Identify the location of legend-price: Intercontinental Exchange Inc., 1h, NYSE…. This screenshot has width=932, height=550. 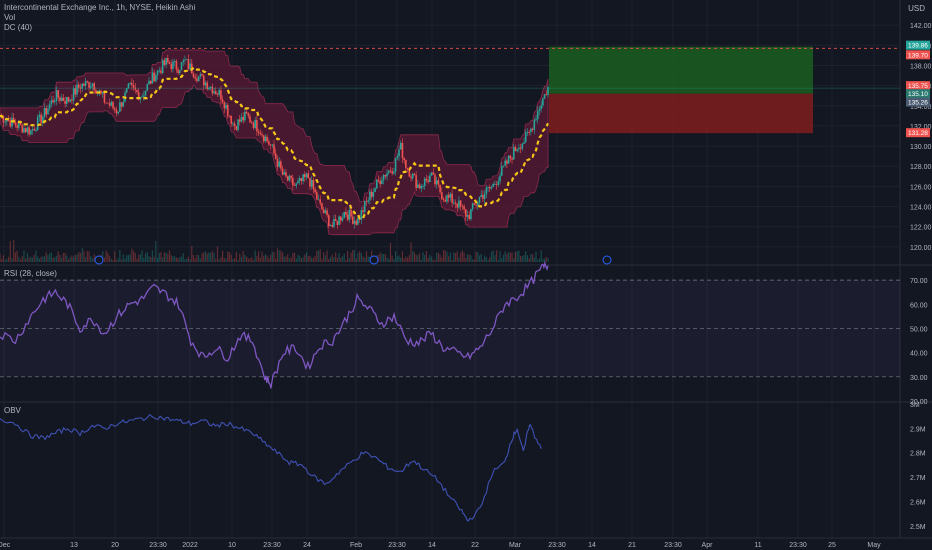
(99, 18).